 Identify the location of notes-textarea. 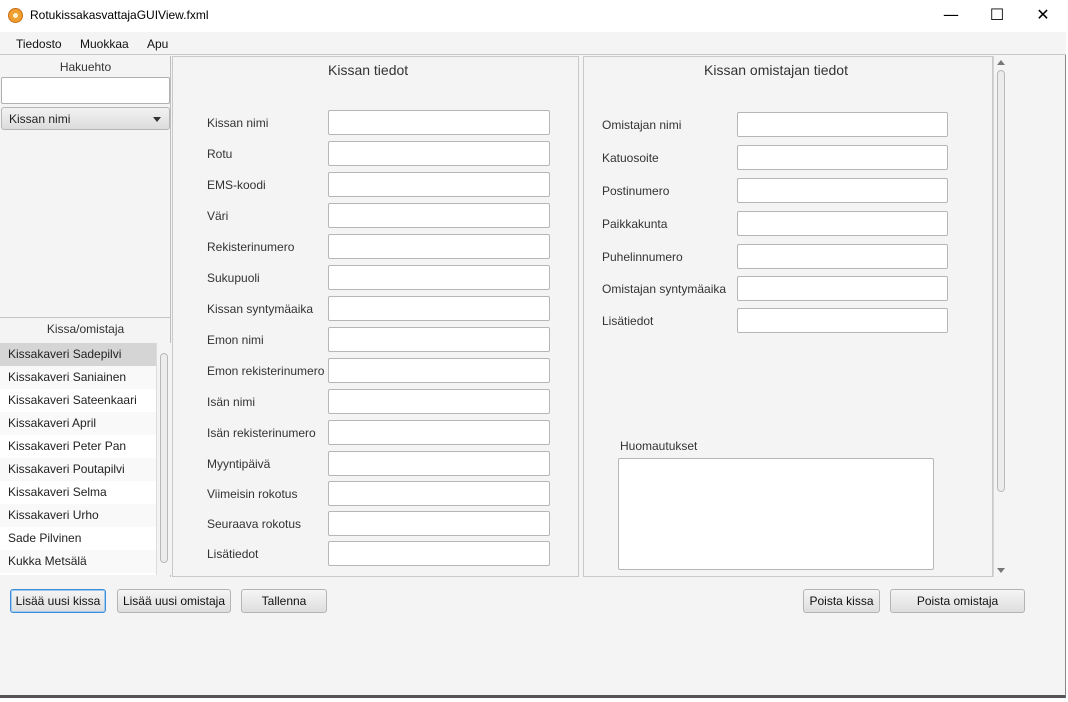
(776, 514).